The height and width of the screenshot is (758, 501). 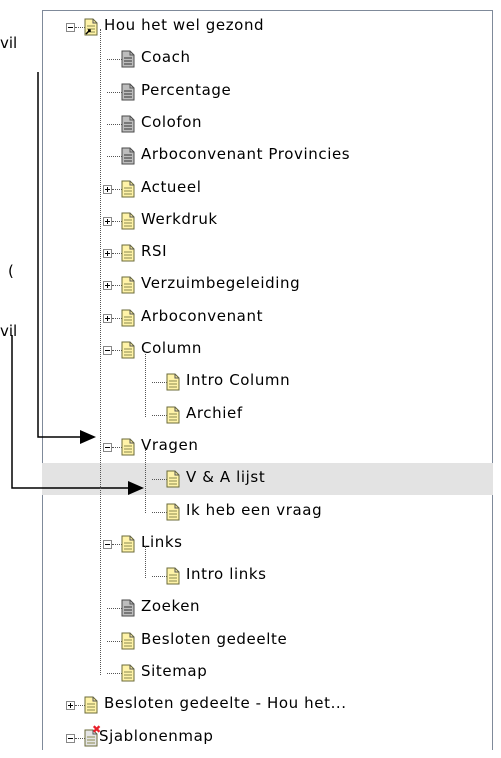 What do you see at coordinates (77, 283) in the screenshot?
I see `annotation-arrows` at bounding box center [77, 283].